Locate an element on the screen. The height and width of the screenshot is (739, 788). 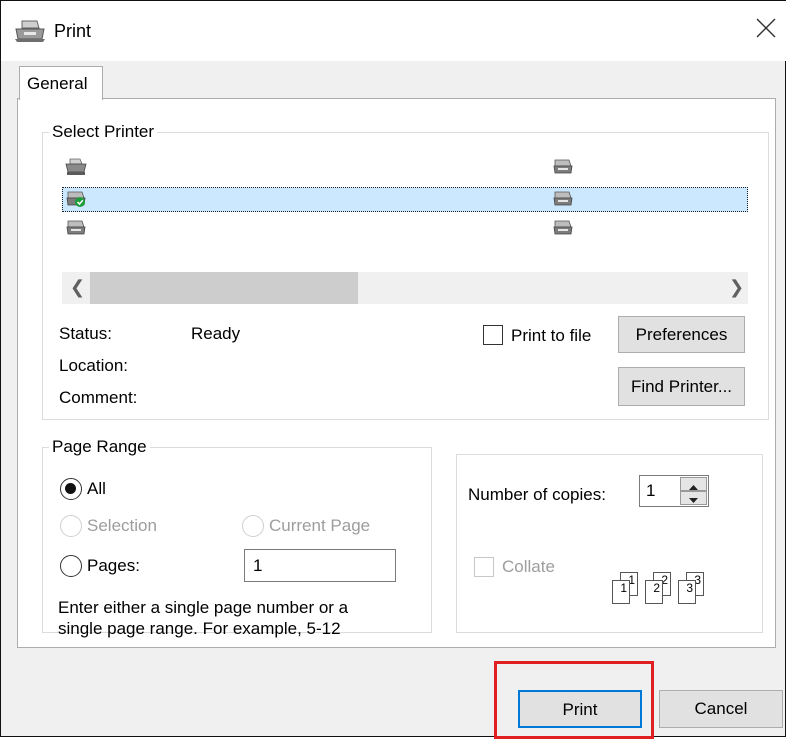
collate-checkbox is located at coordinates (484, 567).